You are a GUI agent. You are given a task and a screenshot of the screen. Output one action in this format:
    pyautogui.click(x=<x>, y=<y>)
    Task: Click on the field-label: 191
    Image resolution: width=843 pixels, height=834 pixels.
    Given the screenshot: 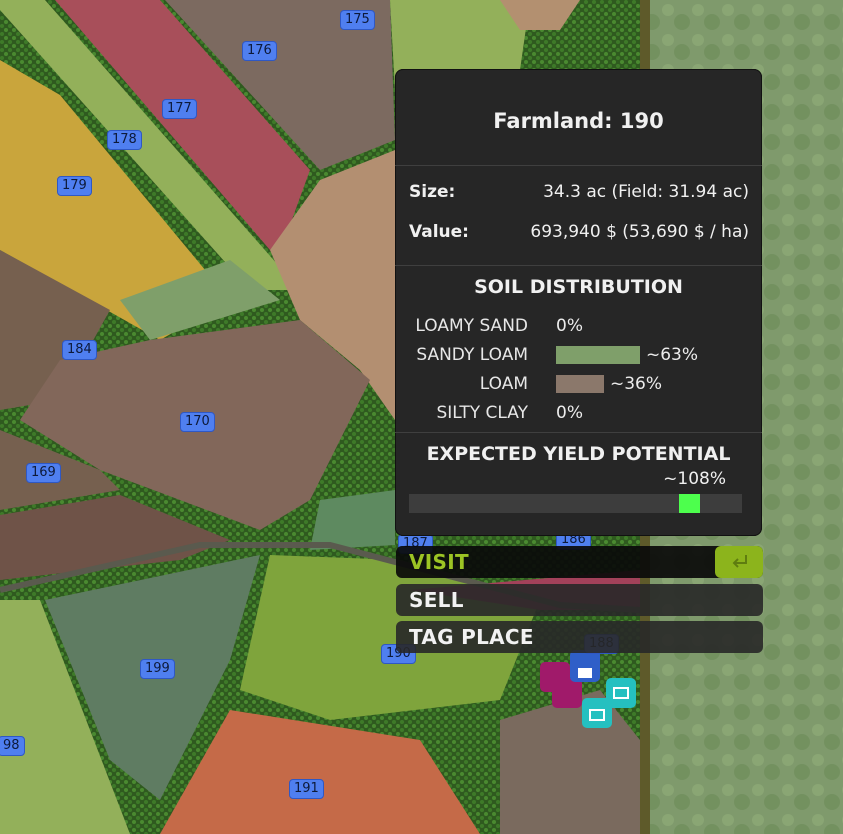 What is the action you would take?
    pyautogui.click(x=306, y=789)
    